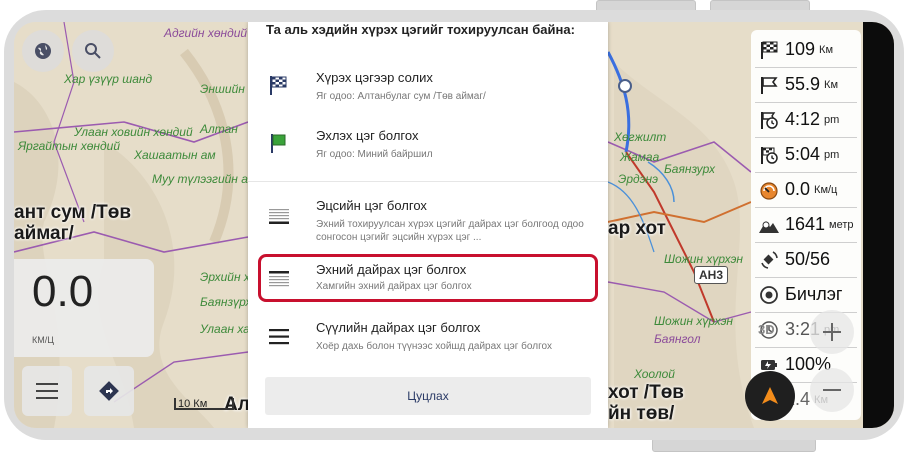 This screenshot has width=909, height=452. Describe the element at coordinates (711, 275) in the screenshot. I see `road-sign: АН3` at that location.